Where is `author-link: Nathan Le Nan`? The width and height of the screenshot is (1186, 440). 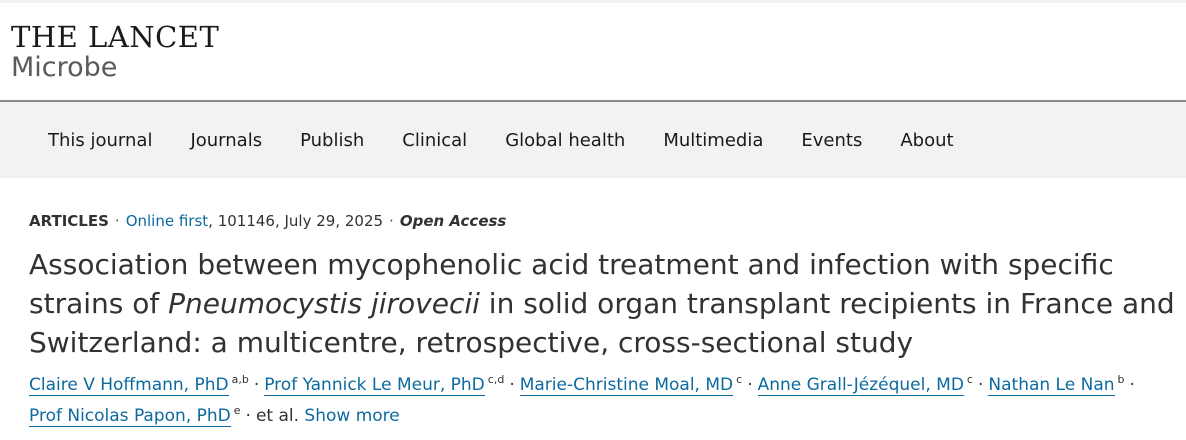
author-link: Nathan Le Nan is located at coordinates (1051, 385).